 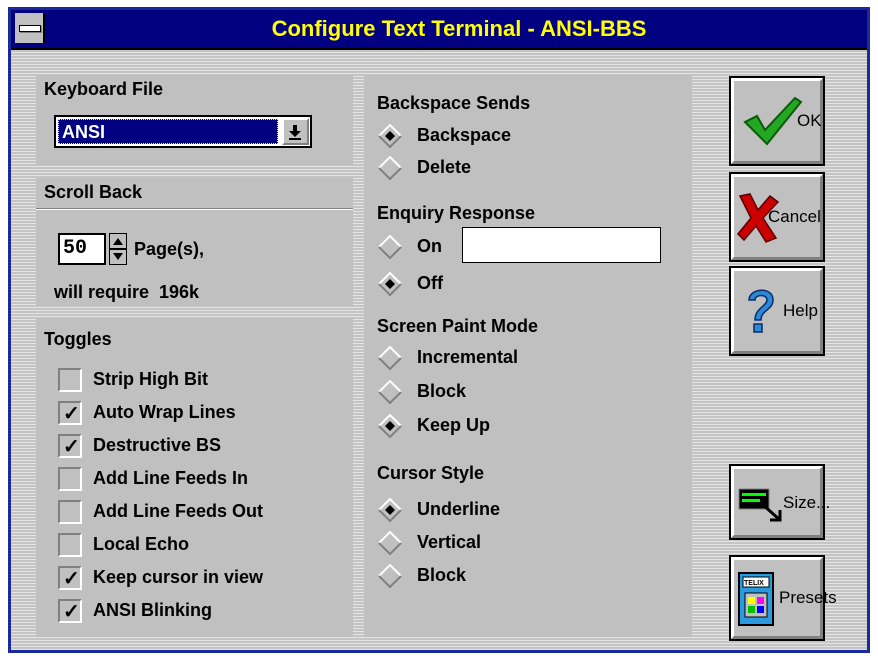 I want to click on system-menu-button, so click(x=30, y=28).